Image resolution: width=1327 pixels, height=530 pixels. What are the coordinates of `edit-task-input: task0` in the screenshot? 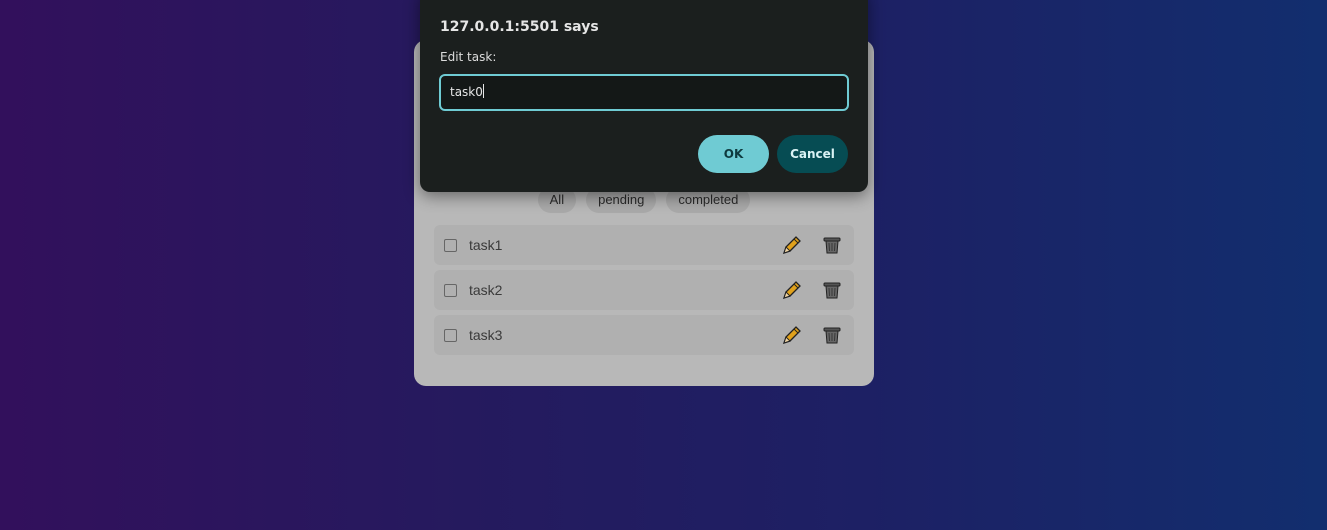 It's located at (644, 92).